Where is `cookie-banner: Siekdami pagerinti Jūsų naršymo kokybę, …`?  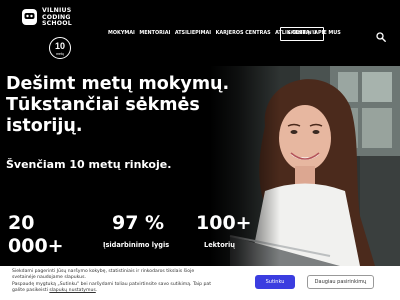 cookie-banner: Siekdami pagerinti Jūsų naršymo kokybę, … is located at coordinates (200, 283).